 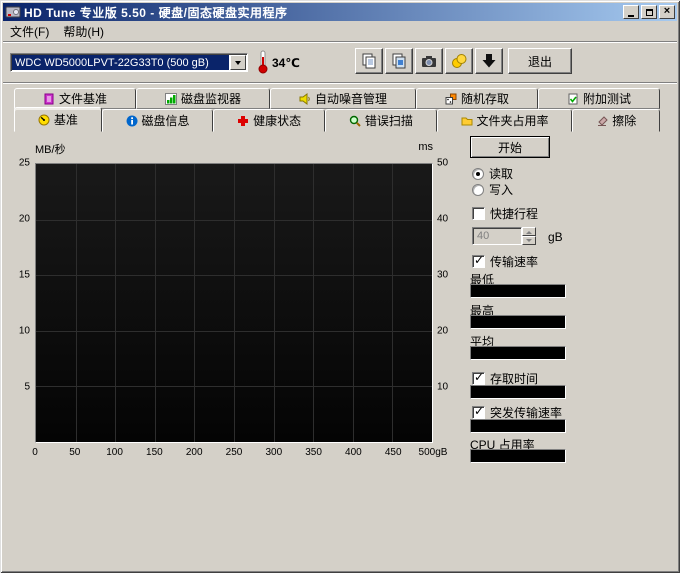 I want to click on short-stroke-row: 快捷行程, so click(x=505, y=213).